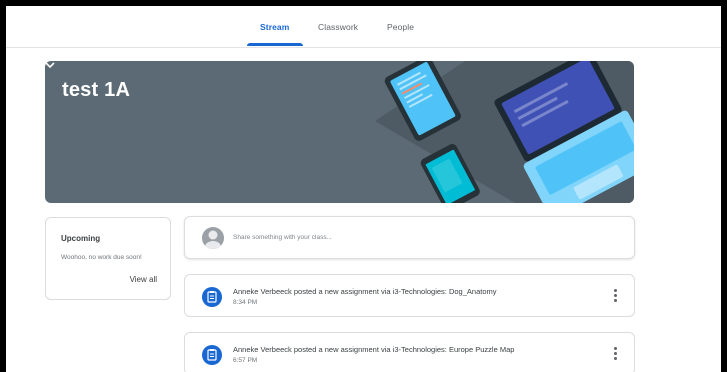 The height and width of the screenshot is (372, 727). I want to click on person-icon, so click(213, 239).